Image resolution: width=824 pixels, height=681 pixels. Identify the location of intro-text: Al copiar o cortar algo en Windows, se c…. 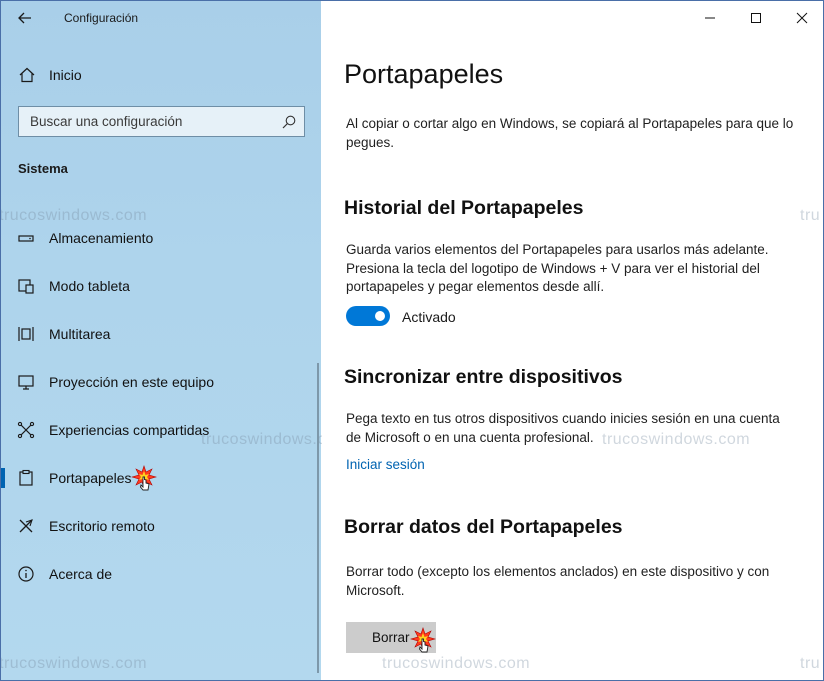
(570, 133).